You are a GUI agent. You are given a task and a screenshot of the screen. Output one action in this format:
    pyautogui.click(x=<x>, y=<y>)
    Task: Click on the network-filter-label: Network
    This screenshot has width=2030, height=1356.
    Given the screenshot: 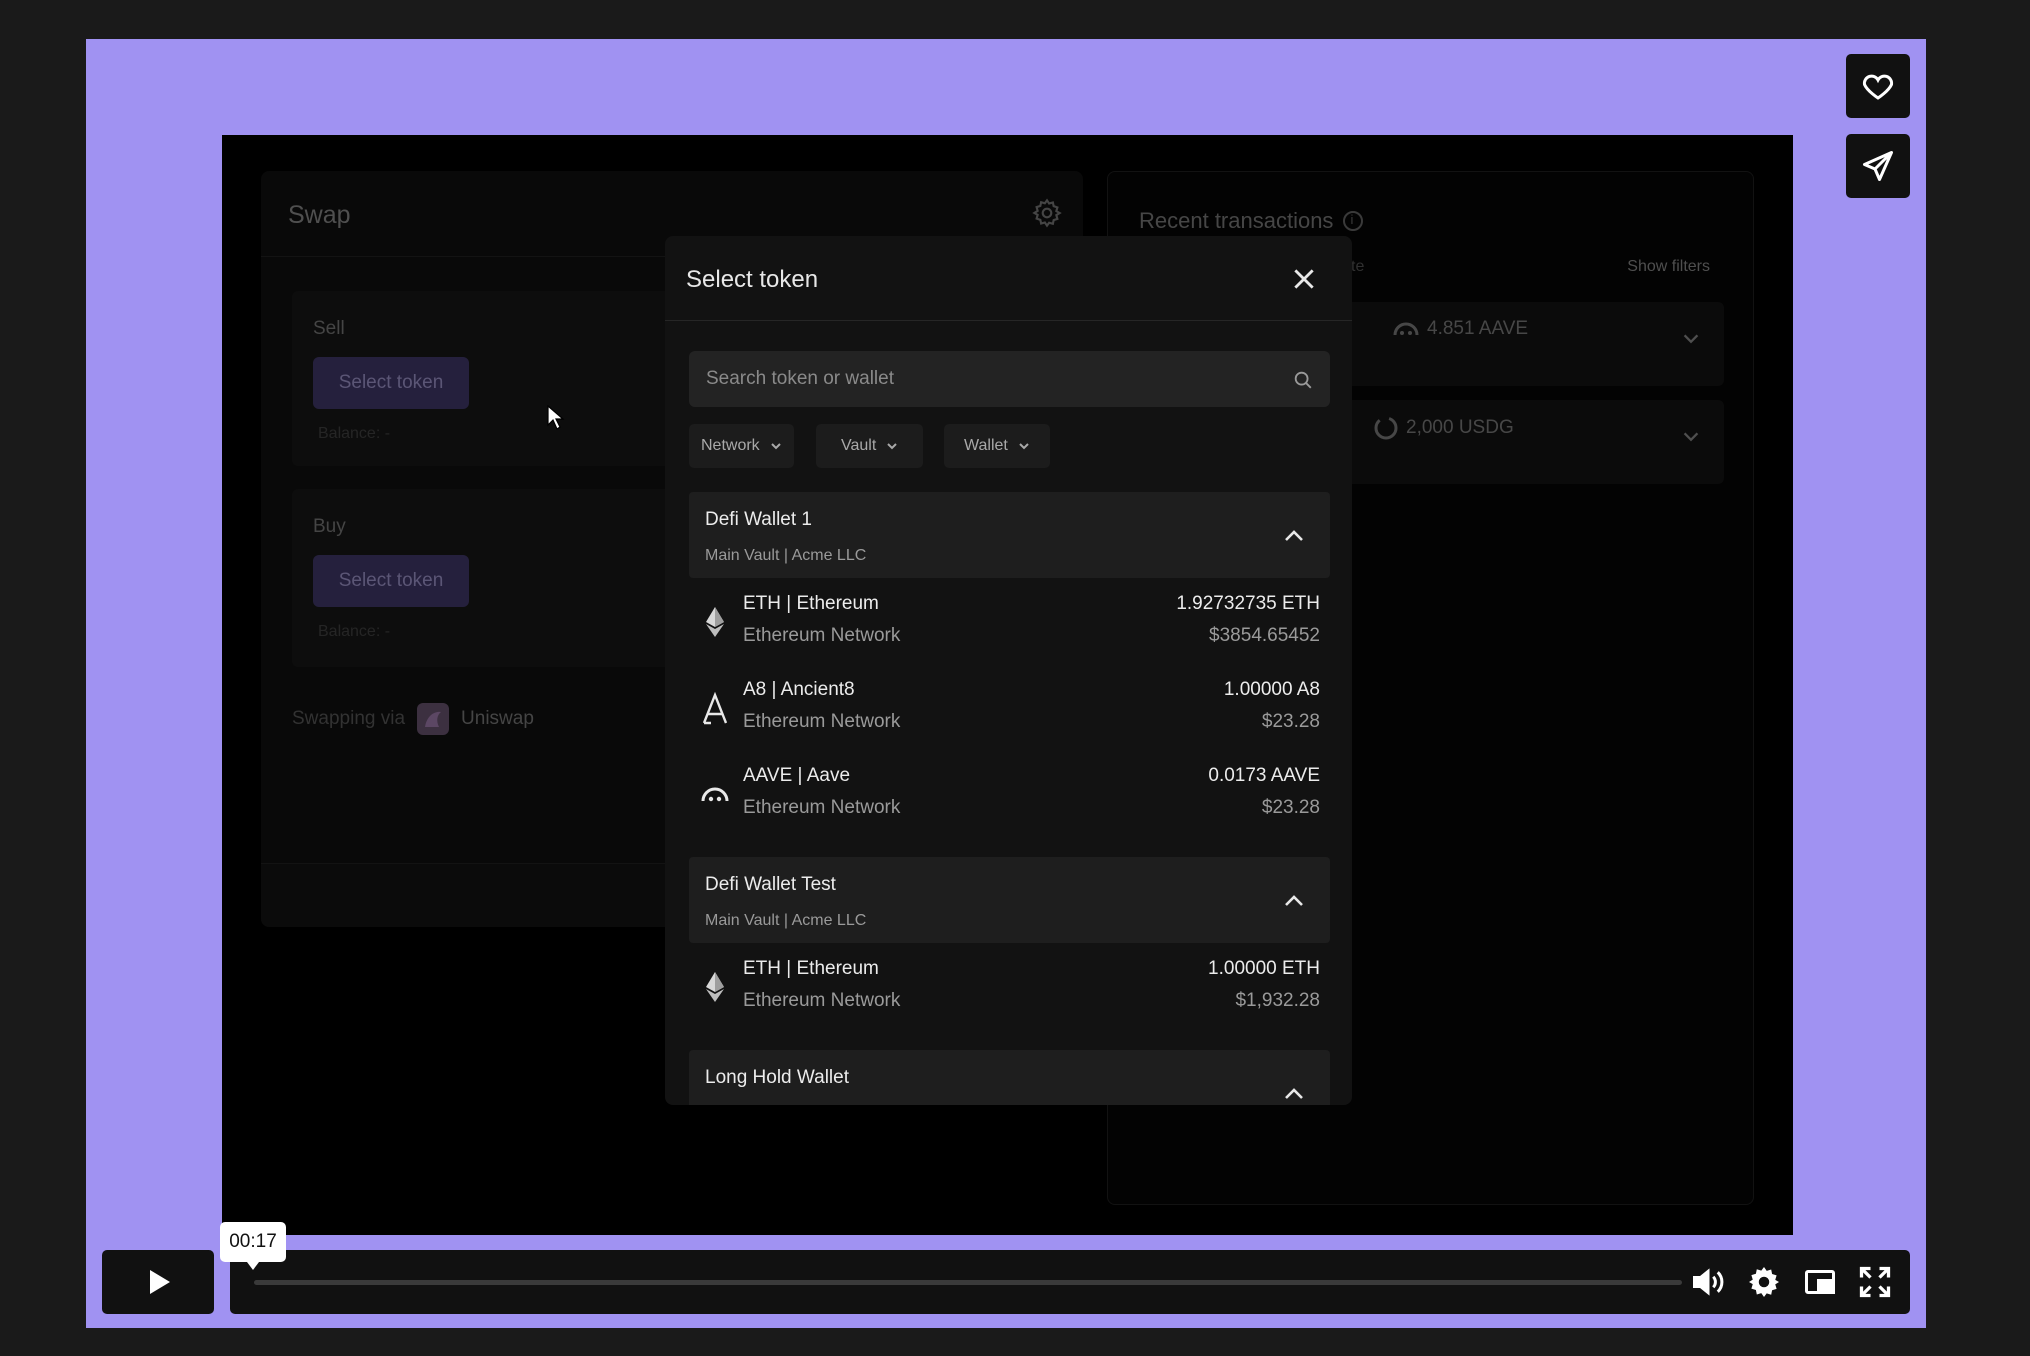 What is the action you would take?
    pyautogui.click(x=730, y=445)
    